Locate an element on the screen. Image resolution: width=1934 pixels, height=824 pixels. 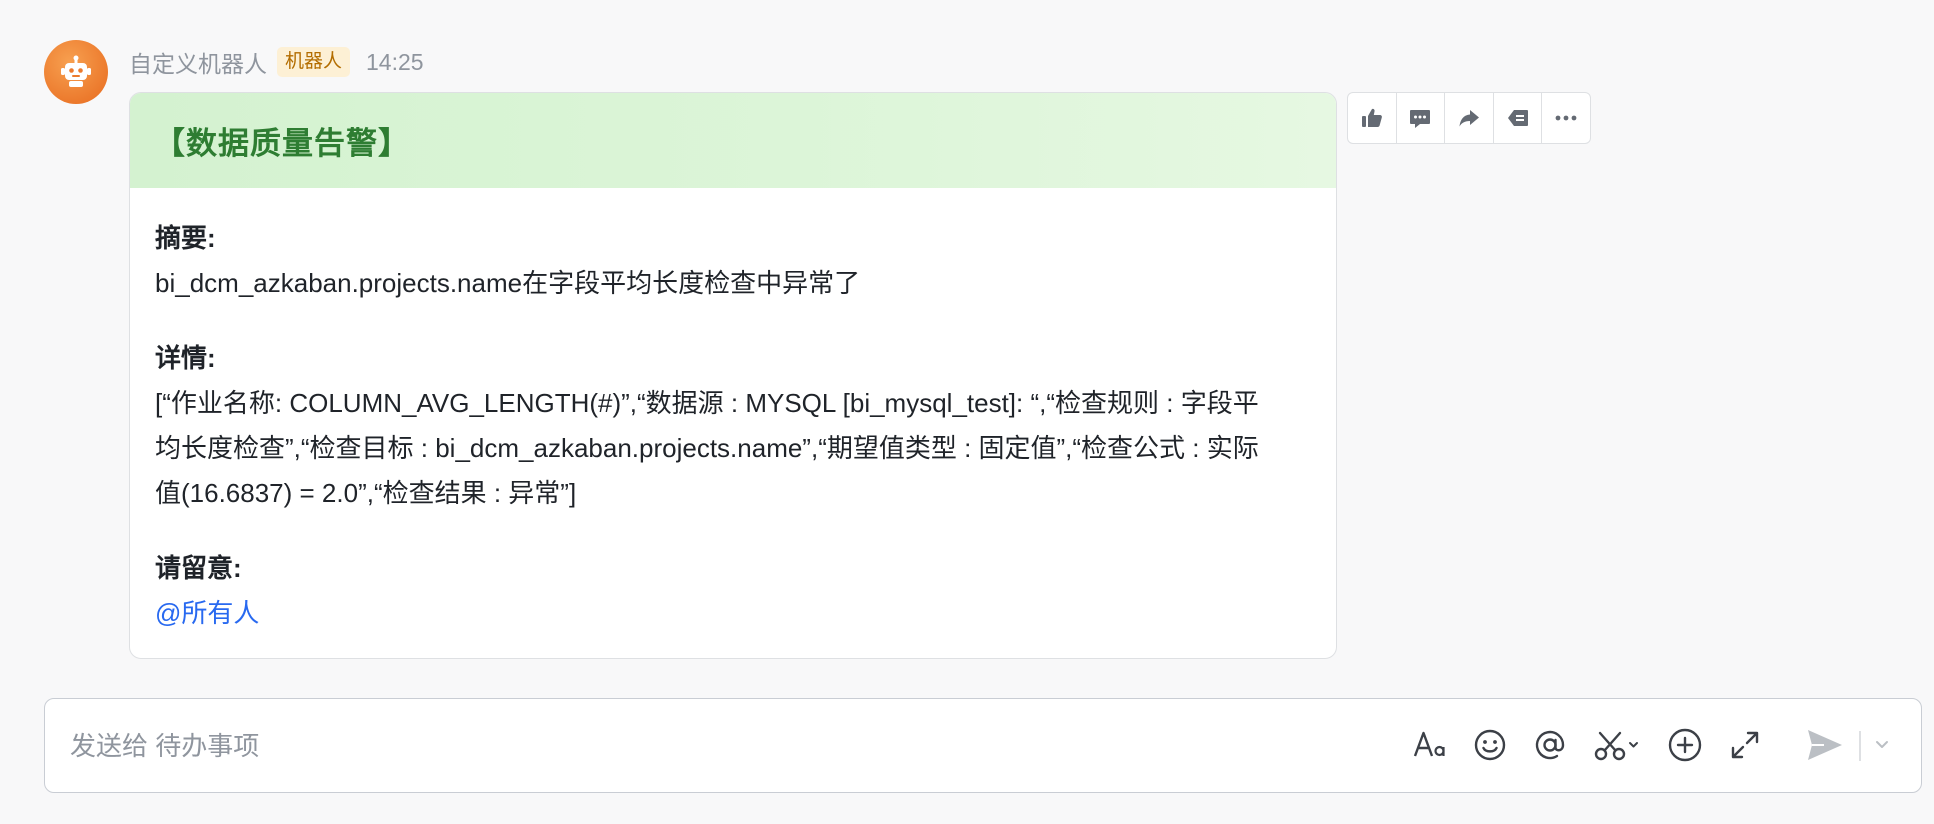
notice-label: 请留意: is located at coordinates (198, 568).